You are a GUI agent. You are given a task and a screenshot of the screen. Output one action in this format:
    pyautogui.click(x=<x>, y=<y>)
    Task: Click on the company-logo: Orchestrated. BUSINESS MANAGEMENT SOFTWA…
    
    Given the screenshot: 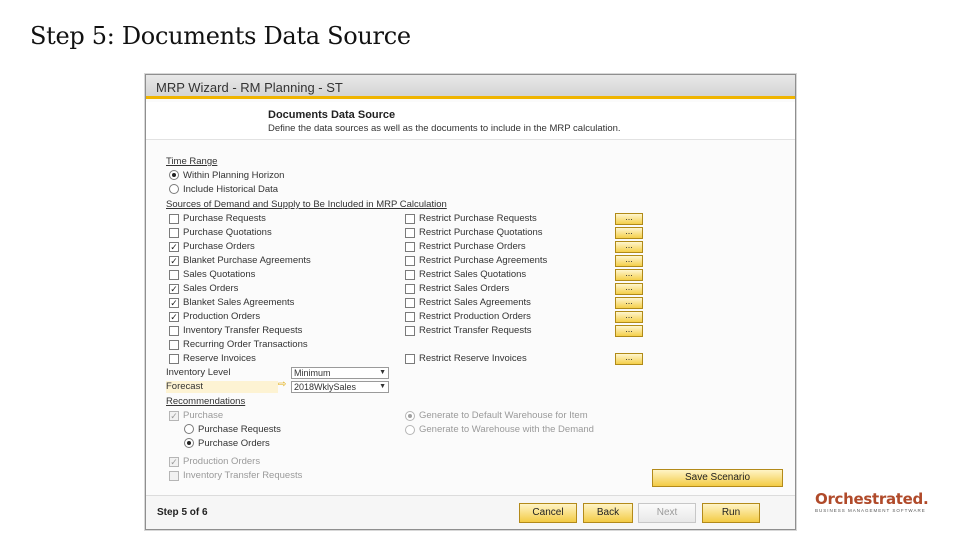 What is the action you would take?
    pyautogui.click(x=872, y=501)
    